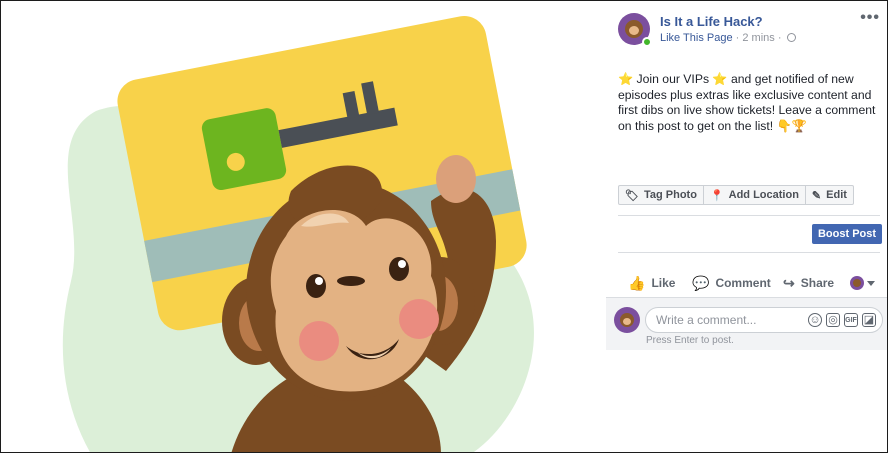 The width and height of the screenshot is (888, 453). I want to click on speech-bubble-icon: 💬, so click(701, 282).